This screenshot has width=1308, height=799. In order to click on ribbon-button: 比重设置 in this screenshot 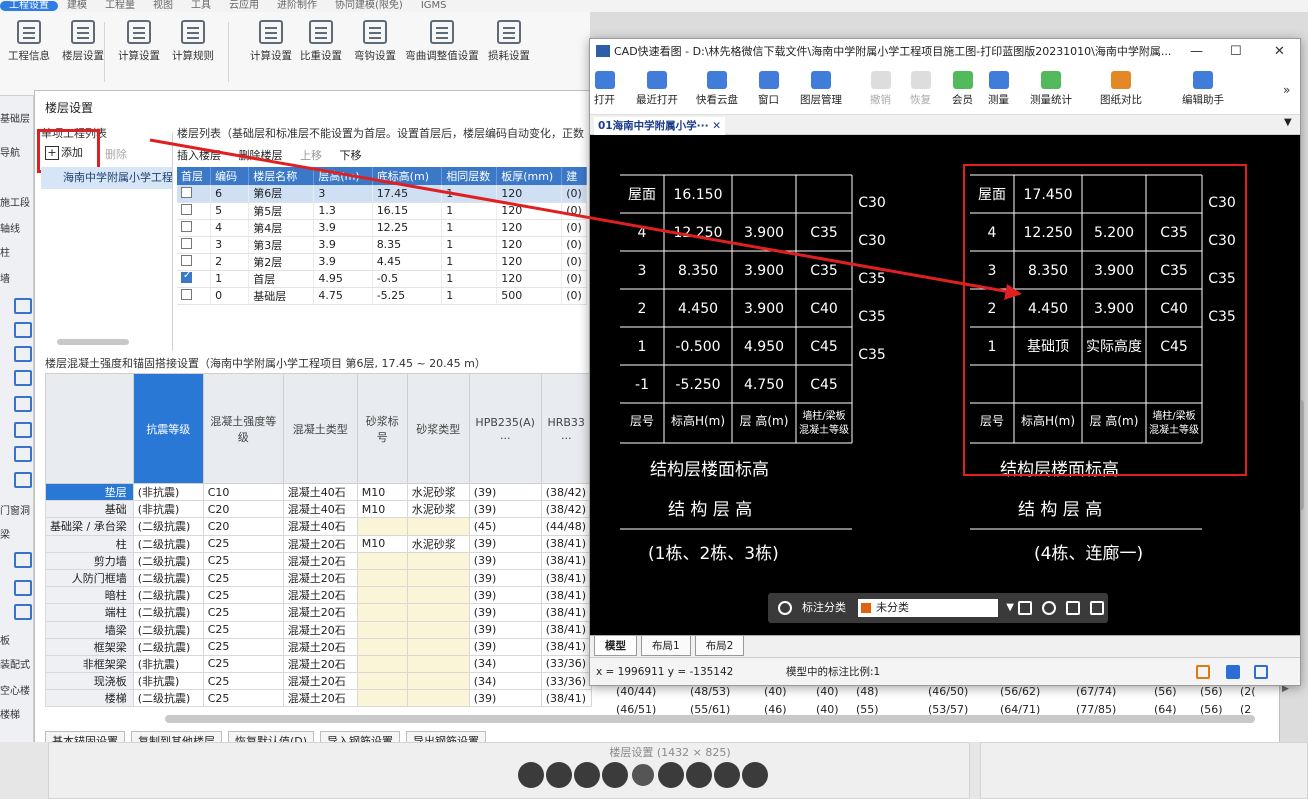, I will do `click(321, 41)`.